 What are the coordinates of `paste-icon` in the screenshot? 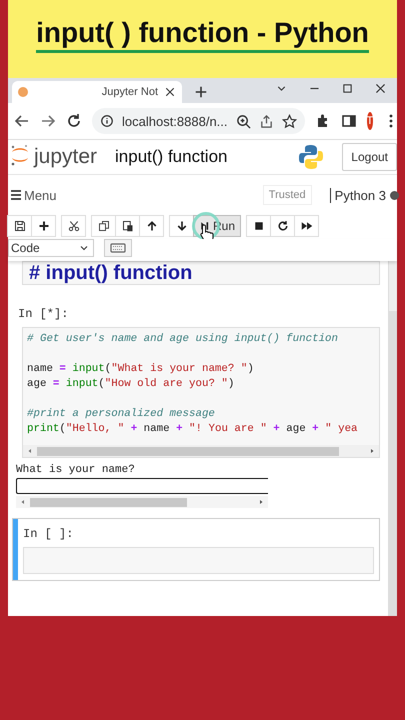 It's located at (128, 226).